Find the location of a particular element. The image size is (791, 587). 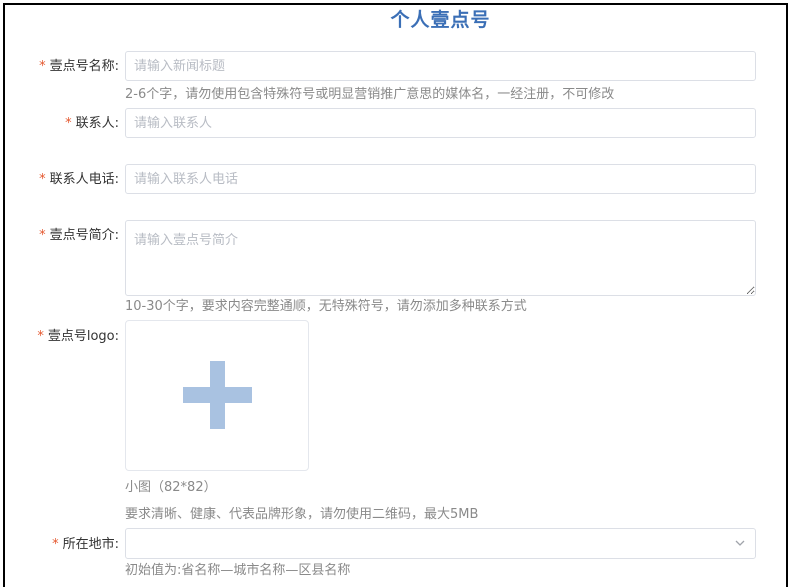

city-label: * 所在地市: is located at coordinates (85, 545).